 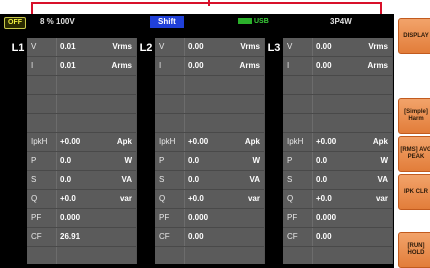 I want to click on rms-avg-peak-softkey: [RMS] AVG PEAK, so click(x=414, y=154).